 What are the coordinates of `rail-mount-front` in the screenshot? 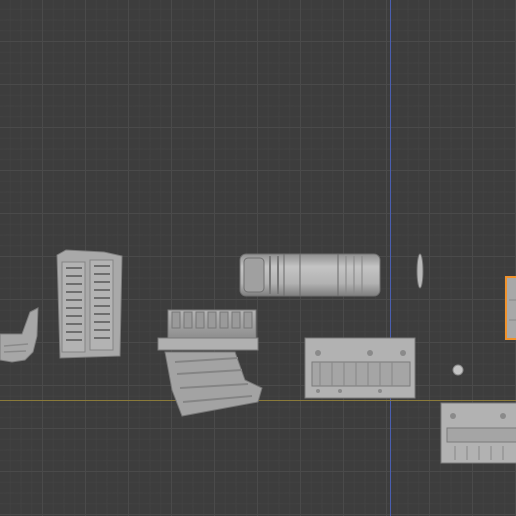 It's located at (360, 368).